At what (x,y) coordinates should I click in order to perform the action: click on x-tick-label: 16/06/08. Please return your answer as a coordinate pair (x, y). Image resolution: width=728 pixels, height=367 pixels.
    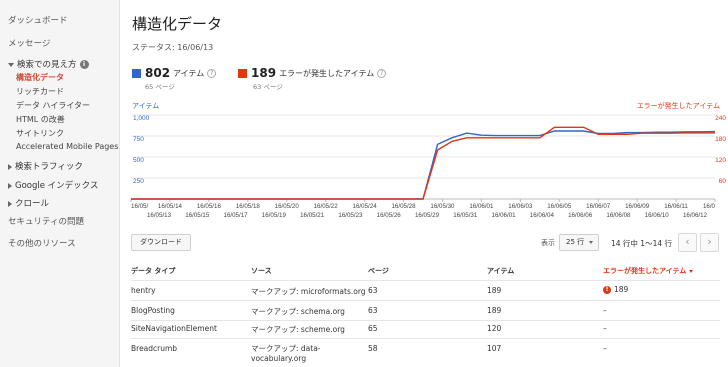
    Looking at the image, I should click on (618, 215).